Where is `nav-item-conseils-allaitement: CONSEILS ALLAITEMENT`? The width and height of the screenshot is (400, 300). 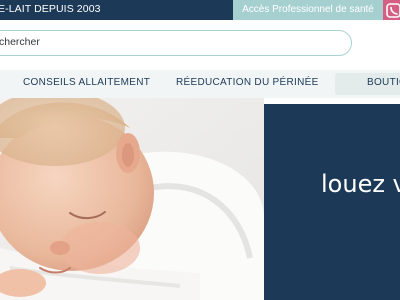 nav-item-conseils-allaitement: CONSEILS ALLAITEMENT is located at coordinates (86, 82).